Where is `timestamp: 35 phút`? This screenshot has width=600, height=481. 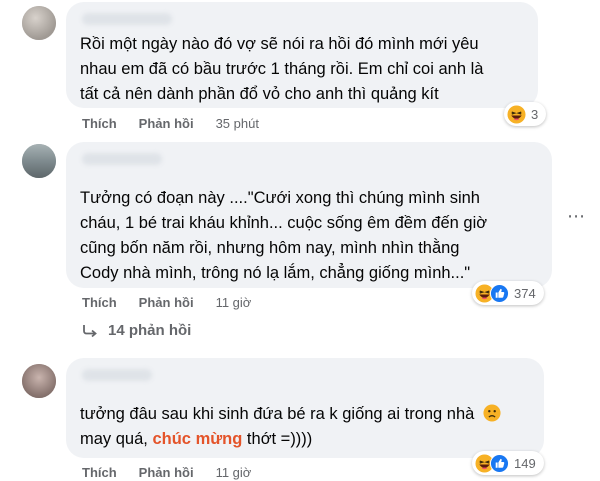 timestamp: 35 phút is located at coordinates (237, 123).